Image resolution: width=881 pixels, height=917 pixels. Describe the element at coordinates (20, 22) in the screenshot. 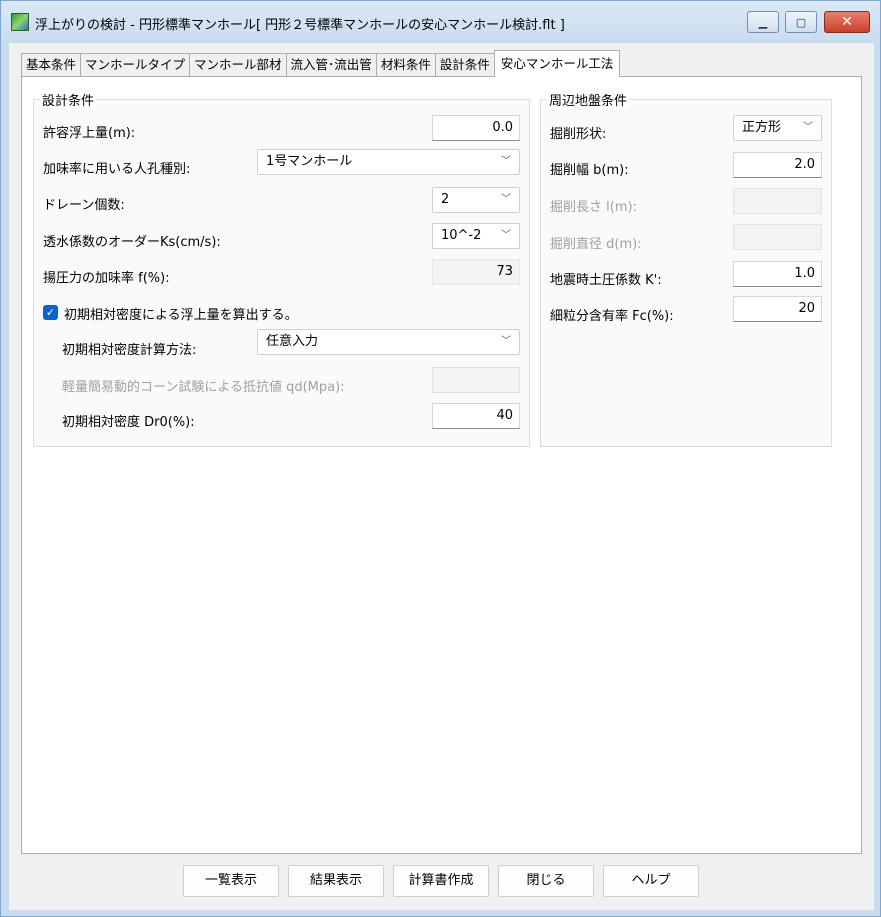

I see `app-icon` at that location.